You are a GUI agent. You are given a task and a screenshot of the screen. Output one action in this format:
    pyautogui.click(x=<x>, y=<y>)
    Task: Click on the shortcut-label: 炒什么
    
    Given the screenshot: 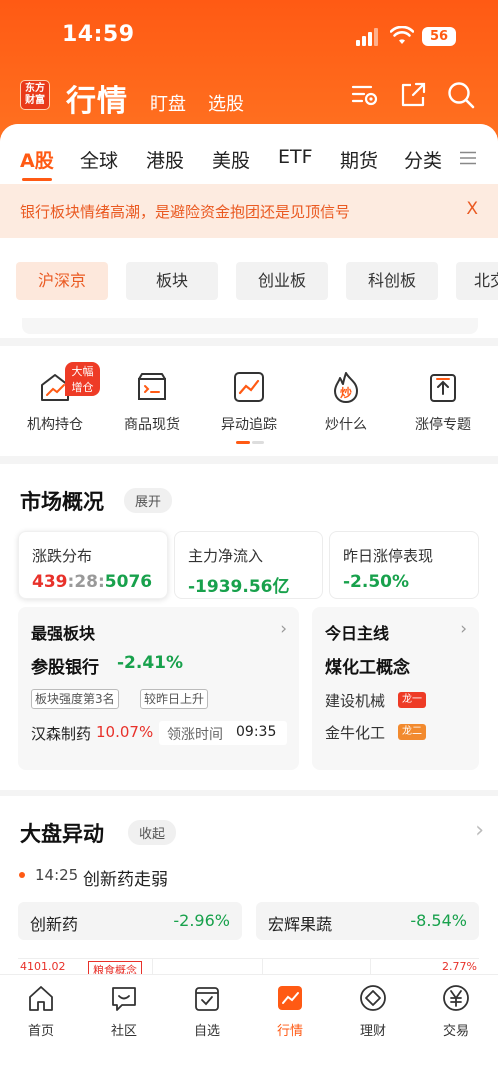 What is the action you would take?
    pyautogui.click(x=346, y=425)
    